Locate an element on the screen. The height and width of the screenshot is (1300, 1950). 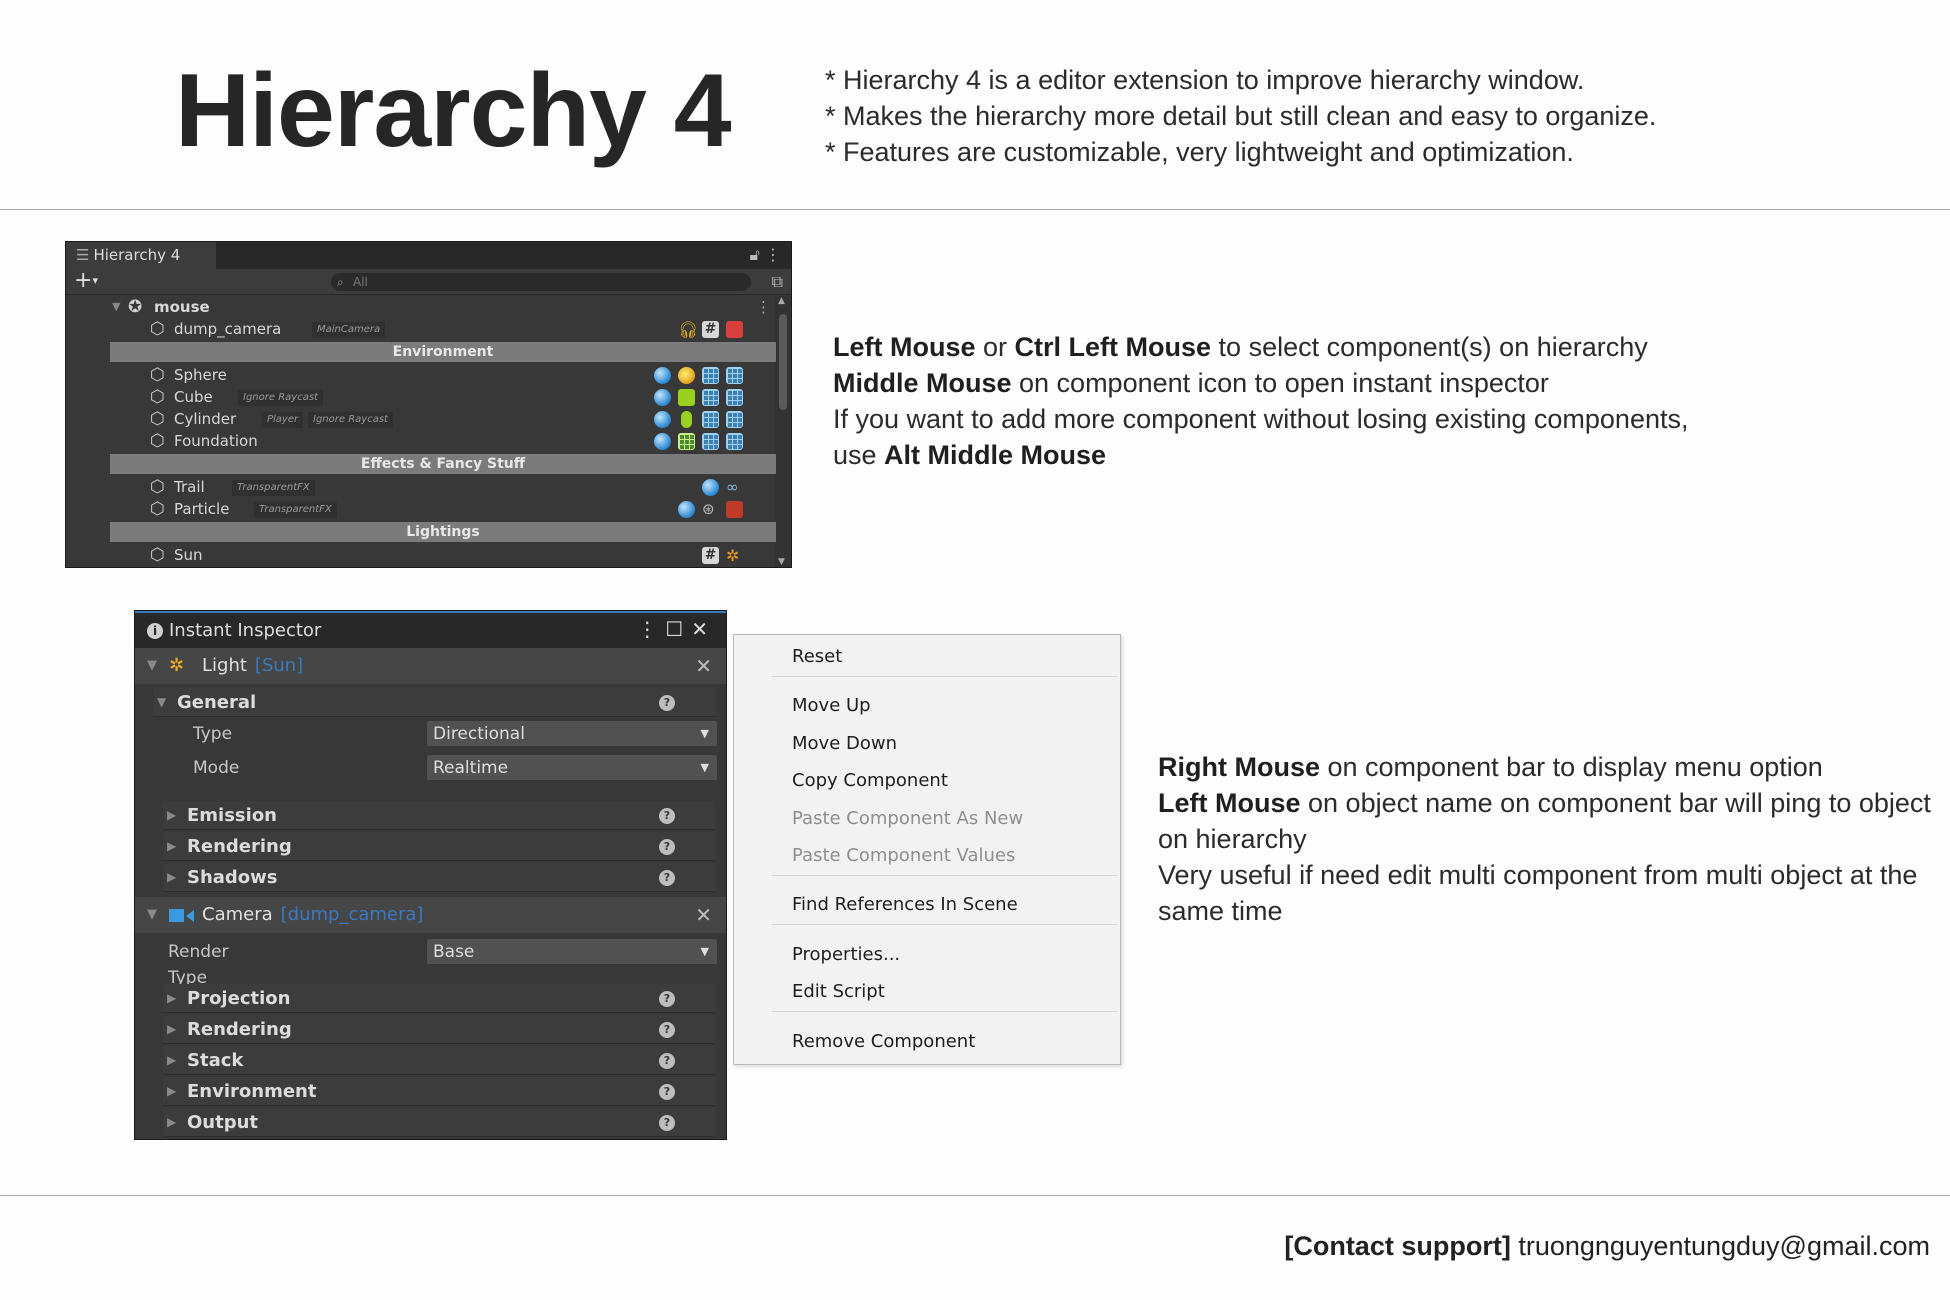
tab-hierarchy: ☰ Hierarchy 4 is located at coordinates (141, 255).